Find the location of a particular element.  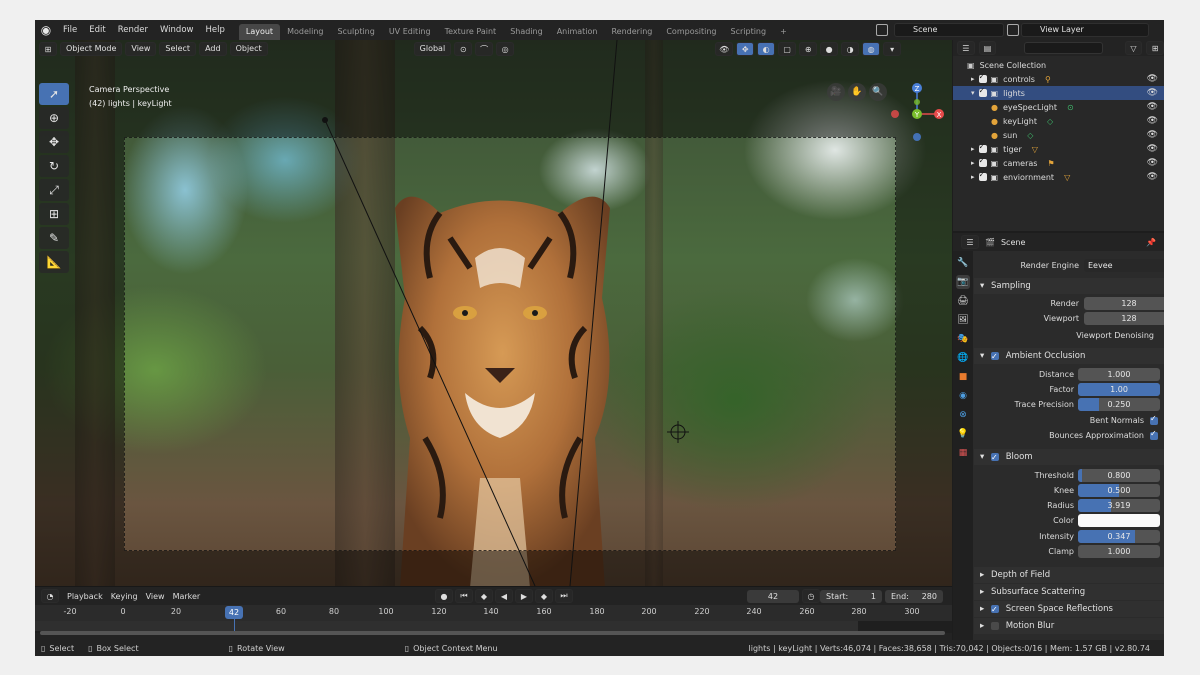

ao-trace-slider: 0.250 is located at coordinates (1119, 404).